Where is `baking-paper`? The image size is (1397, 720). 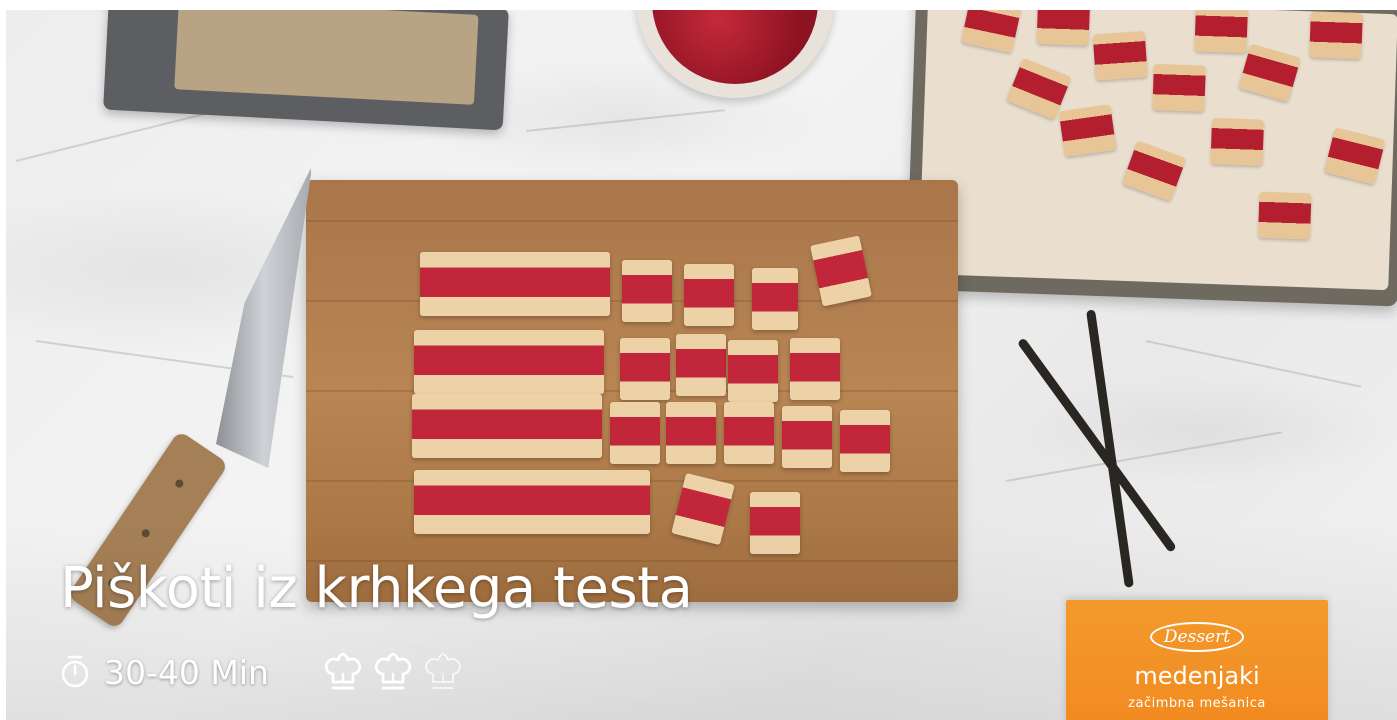
baking-paper is located at coordinates (326, 57).